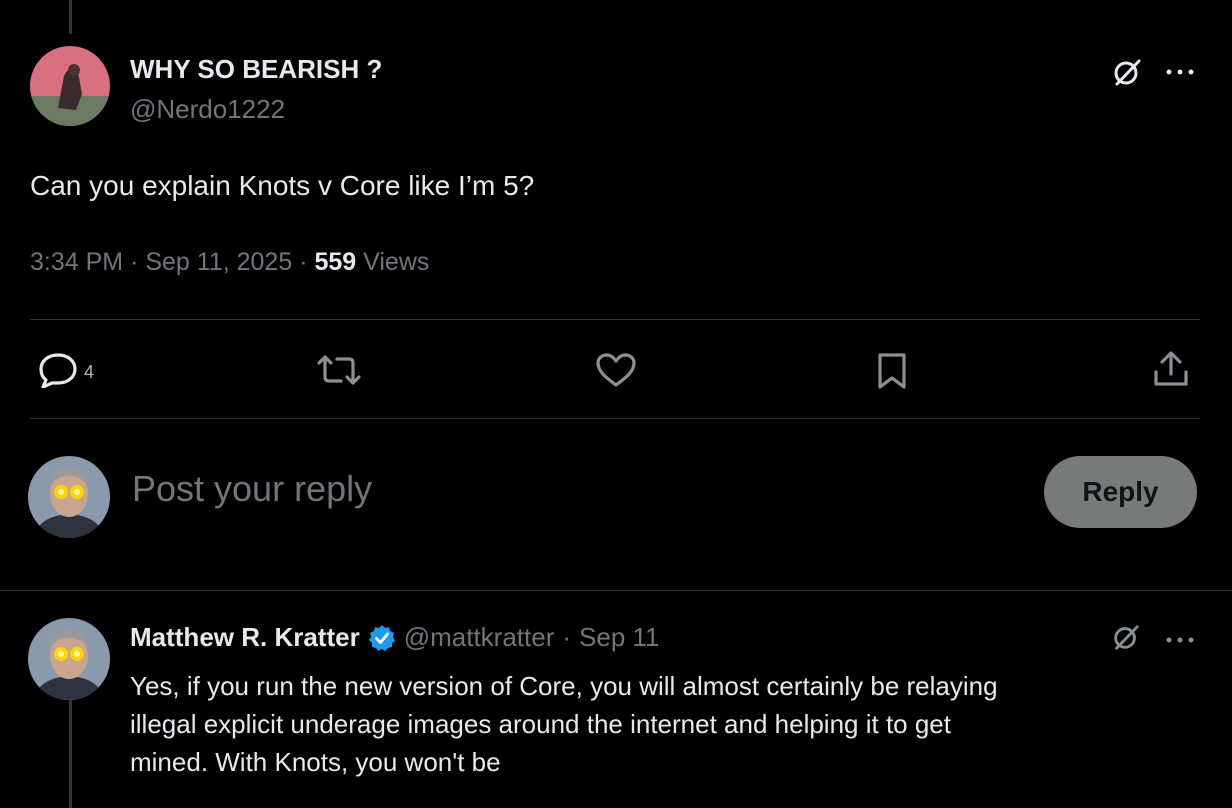  I want to click on share-icon, so click(1171, 371).